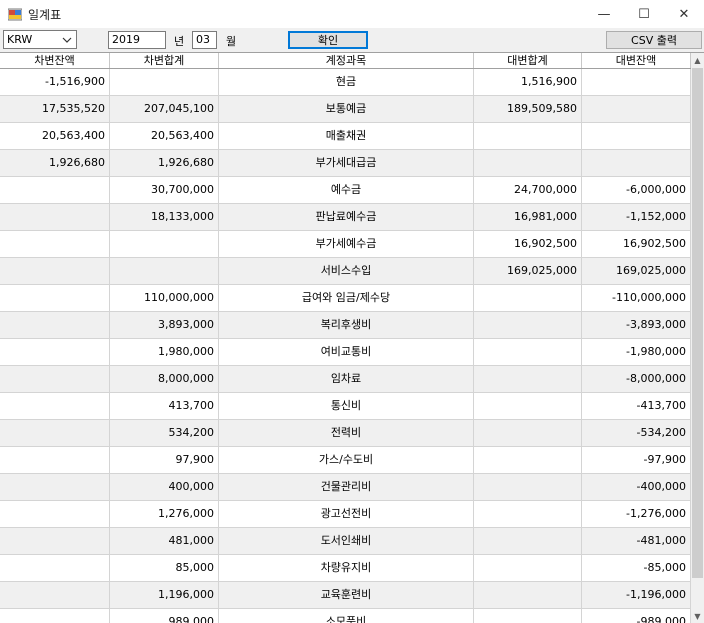 This screenshot has height=623, width=704. What do you see at coordinates (636, 595) in the screenshot?
I see `credit-balance-cell: -1,196,000` at bounding box center [636, 595].